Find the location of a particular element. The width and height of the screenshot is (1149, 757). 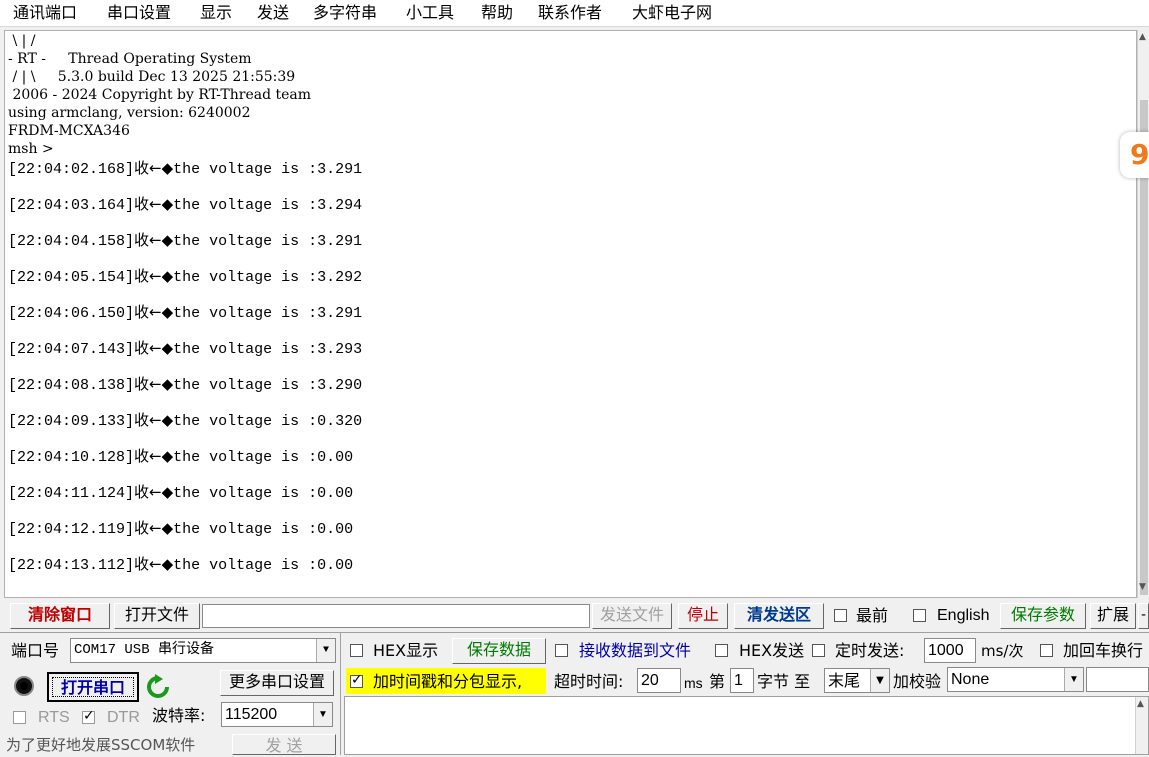

log-line: [22:04:04.158]收←◆the voltage is :3.291 is located at coordinates (185, 241).